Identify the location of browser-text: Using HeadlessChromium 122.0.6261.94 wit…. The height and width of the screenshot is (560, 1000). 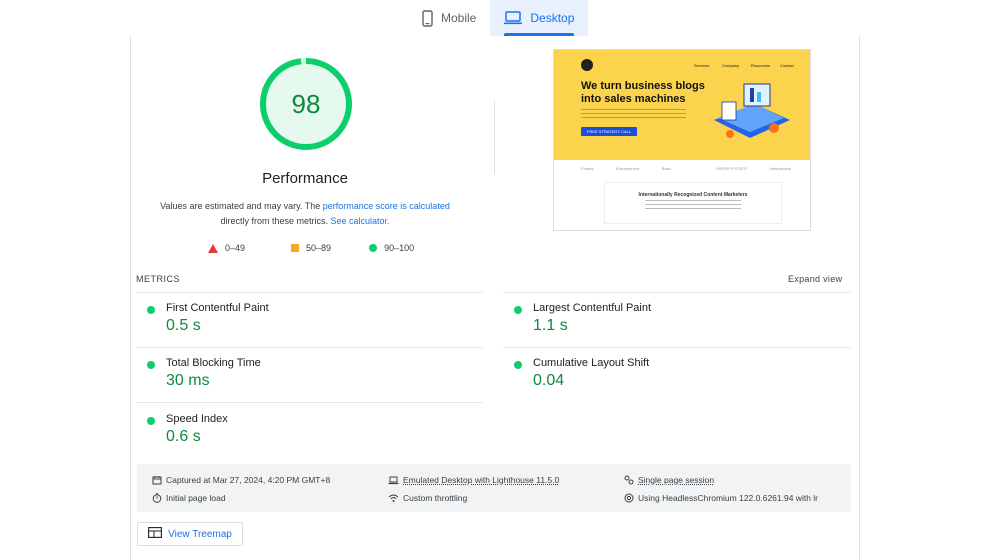
(728, 498).